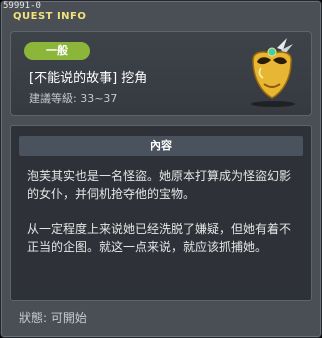 Image resolution: width=322 pixels, height=338 pixels. What do you see at coordinates (50, 16) in the screenshot?
I see `window-title: QUEST INFO` at bounding box center [50, 16].